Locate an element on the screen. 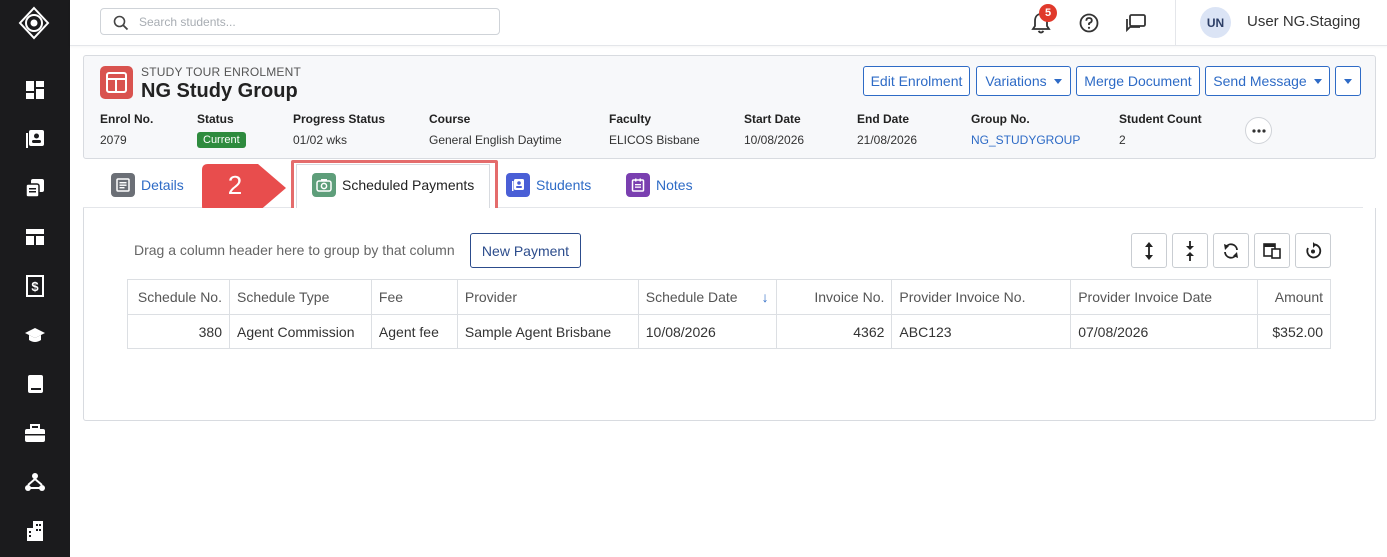 Image resolution: width=1387 pixels, height=557 pixels. search-box is located at coordinates (300, 21).